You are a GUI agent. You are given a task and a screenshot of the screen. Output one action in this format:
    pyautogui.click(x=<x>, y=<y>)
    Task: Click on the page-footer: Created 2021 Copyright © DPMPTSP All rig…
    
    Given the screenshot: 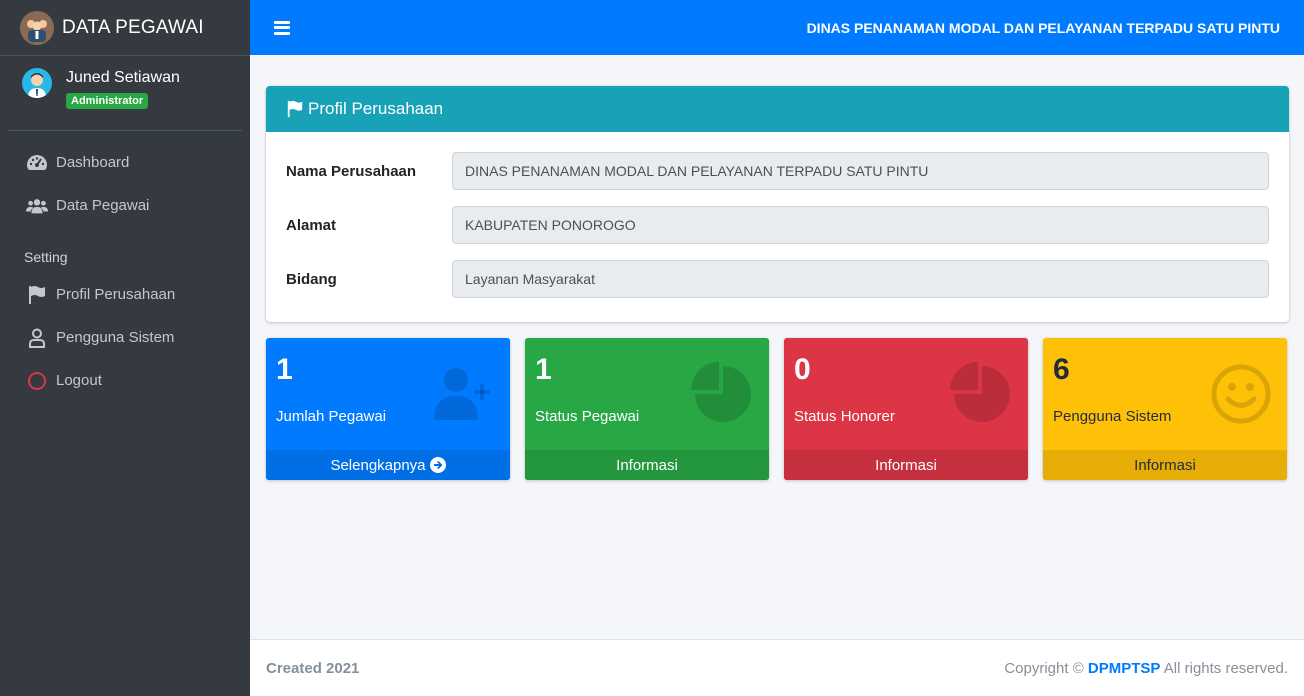 What is the action you would take?
    pyautogui.click(x=777, y=667)
    